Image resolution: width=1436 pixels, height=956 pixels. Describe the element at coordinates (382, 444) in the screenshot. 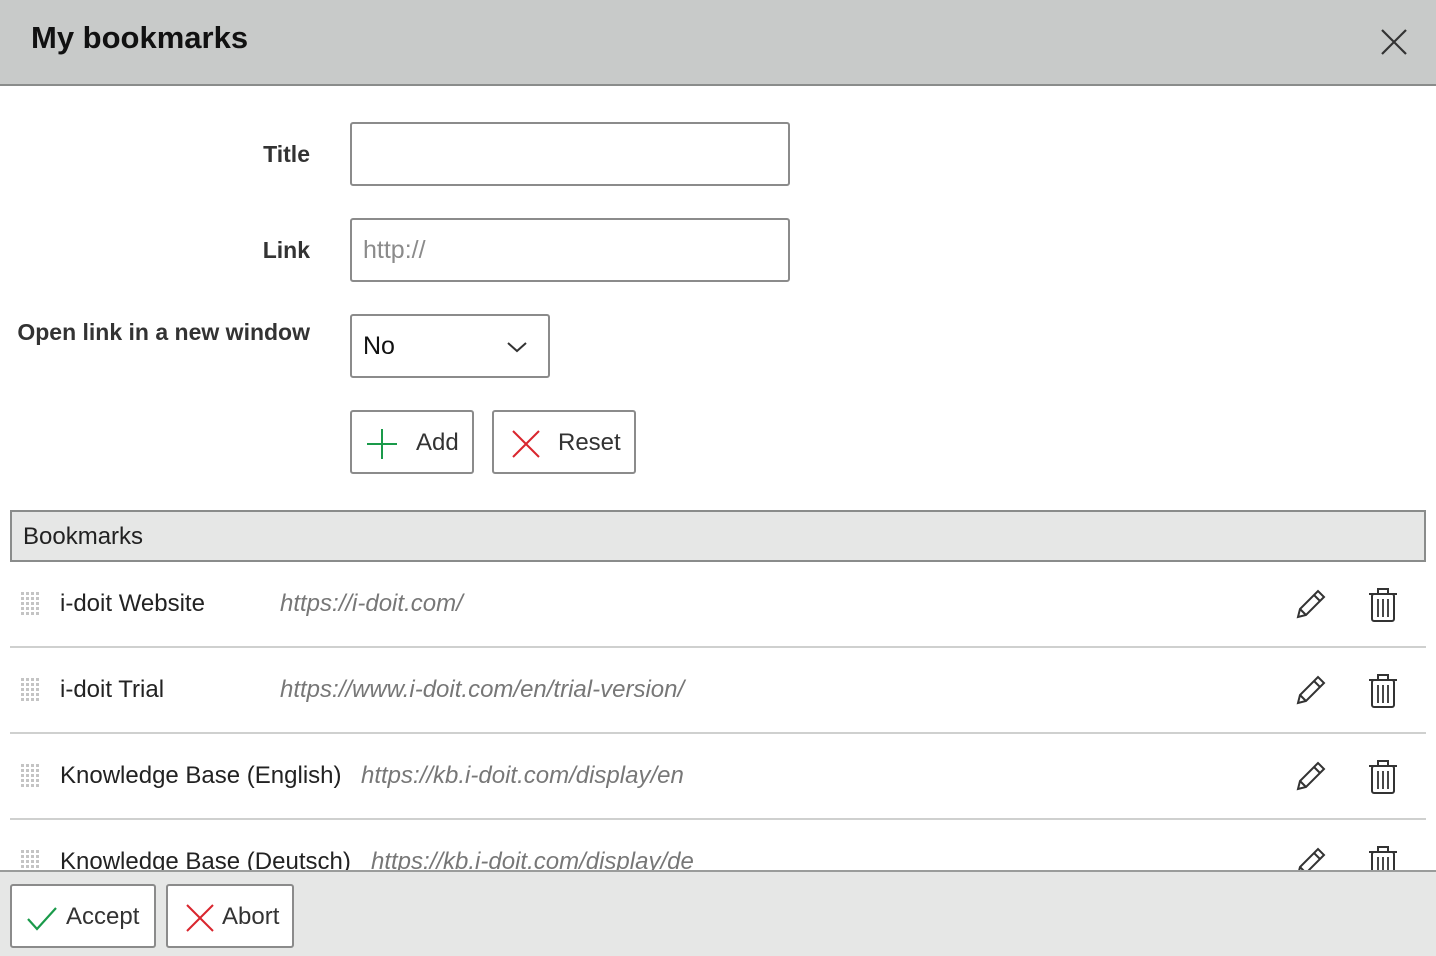

I see `plus-icon` at that location.